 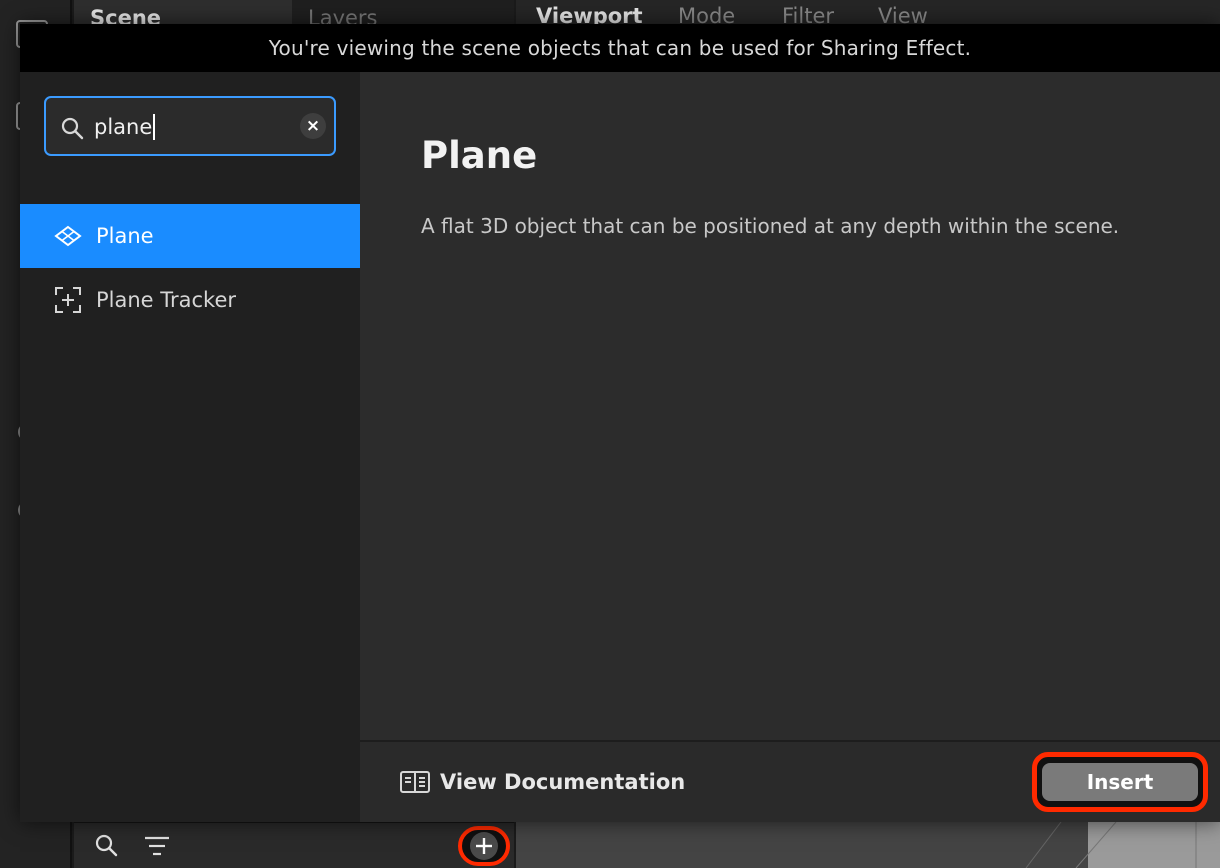 I want to click on doc-link-label: View Documentation, so click(x=563, y=782).